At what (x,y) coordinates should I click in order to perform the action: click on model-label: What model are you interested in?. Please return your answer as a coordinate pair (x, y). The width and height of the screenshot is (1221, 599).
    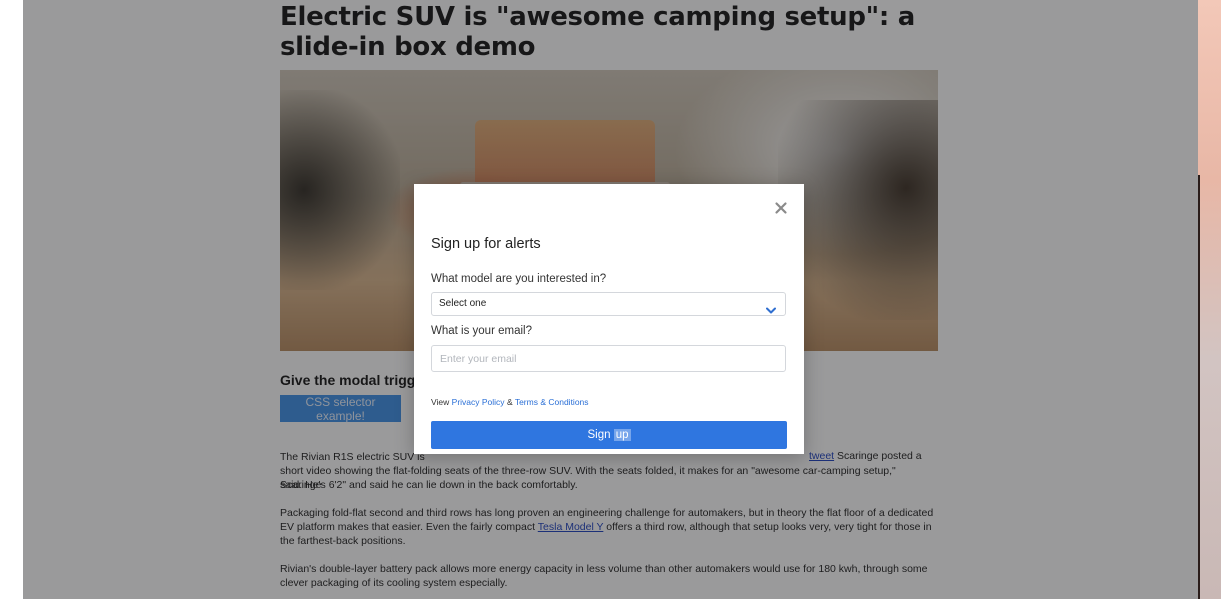
    Looking at the image, I should click on (519, 279).